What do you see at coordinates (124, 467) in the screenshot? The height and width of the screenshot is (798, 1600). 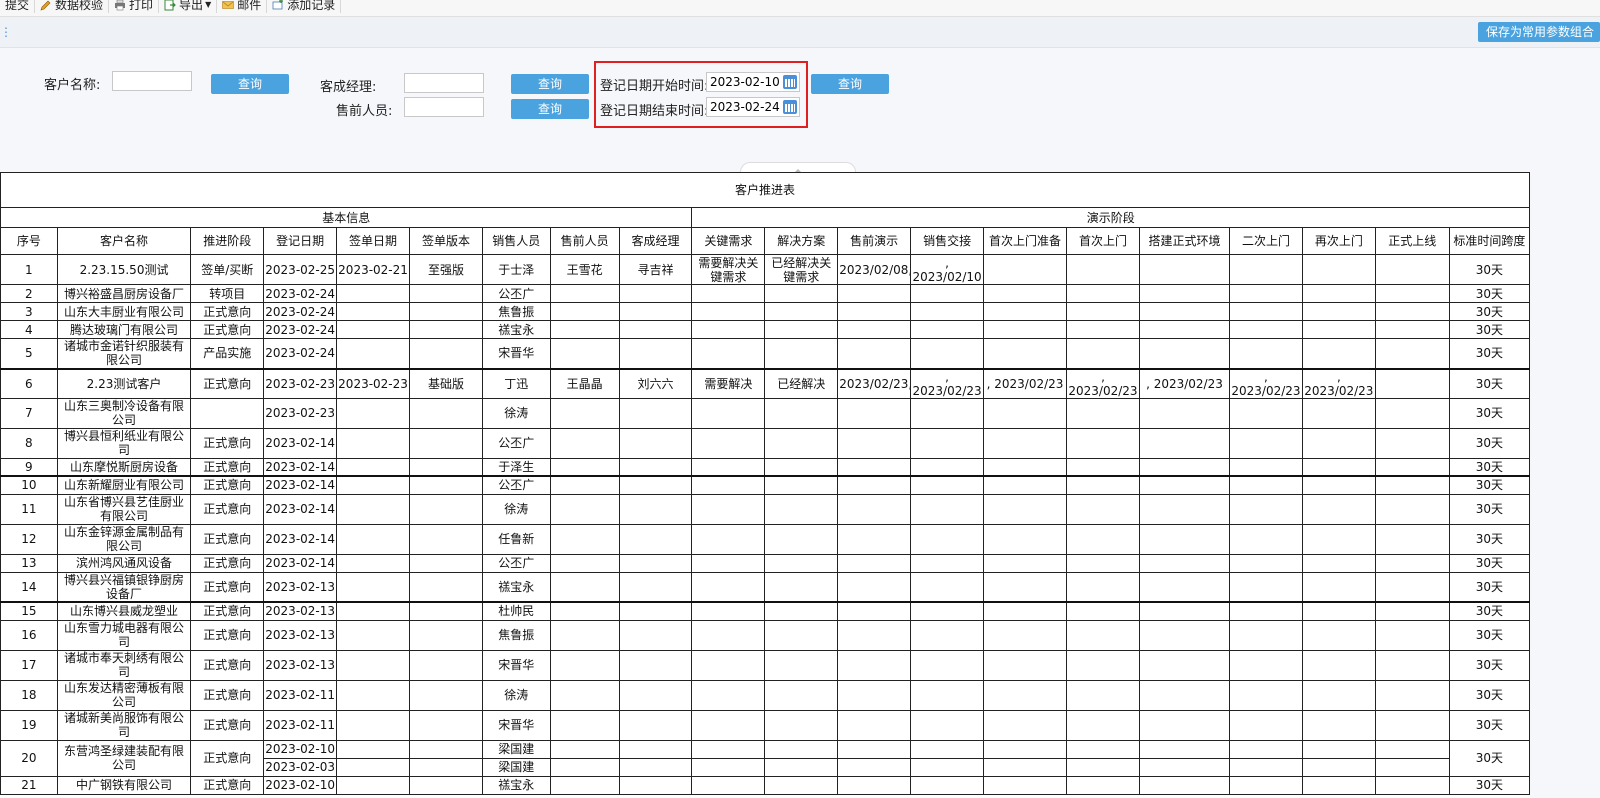 I see `table-cell: 山东摩悦斯厨房设备` at bounding box center [124, 467].